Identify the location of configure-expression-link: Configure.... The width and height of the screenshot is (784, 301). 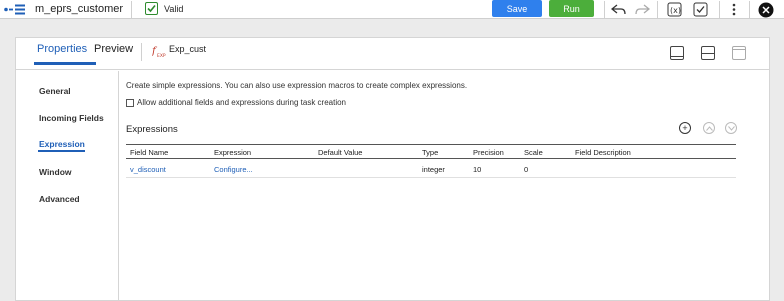
(233, 169).